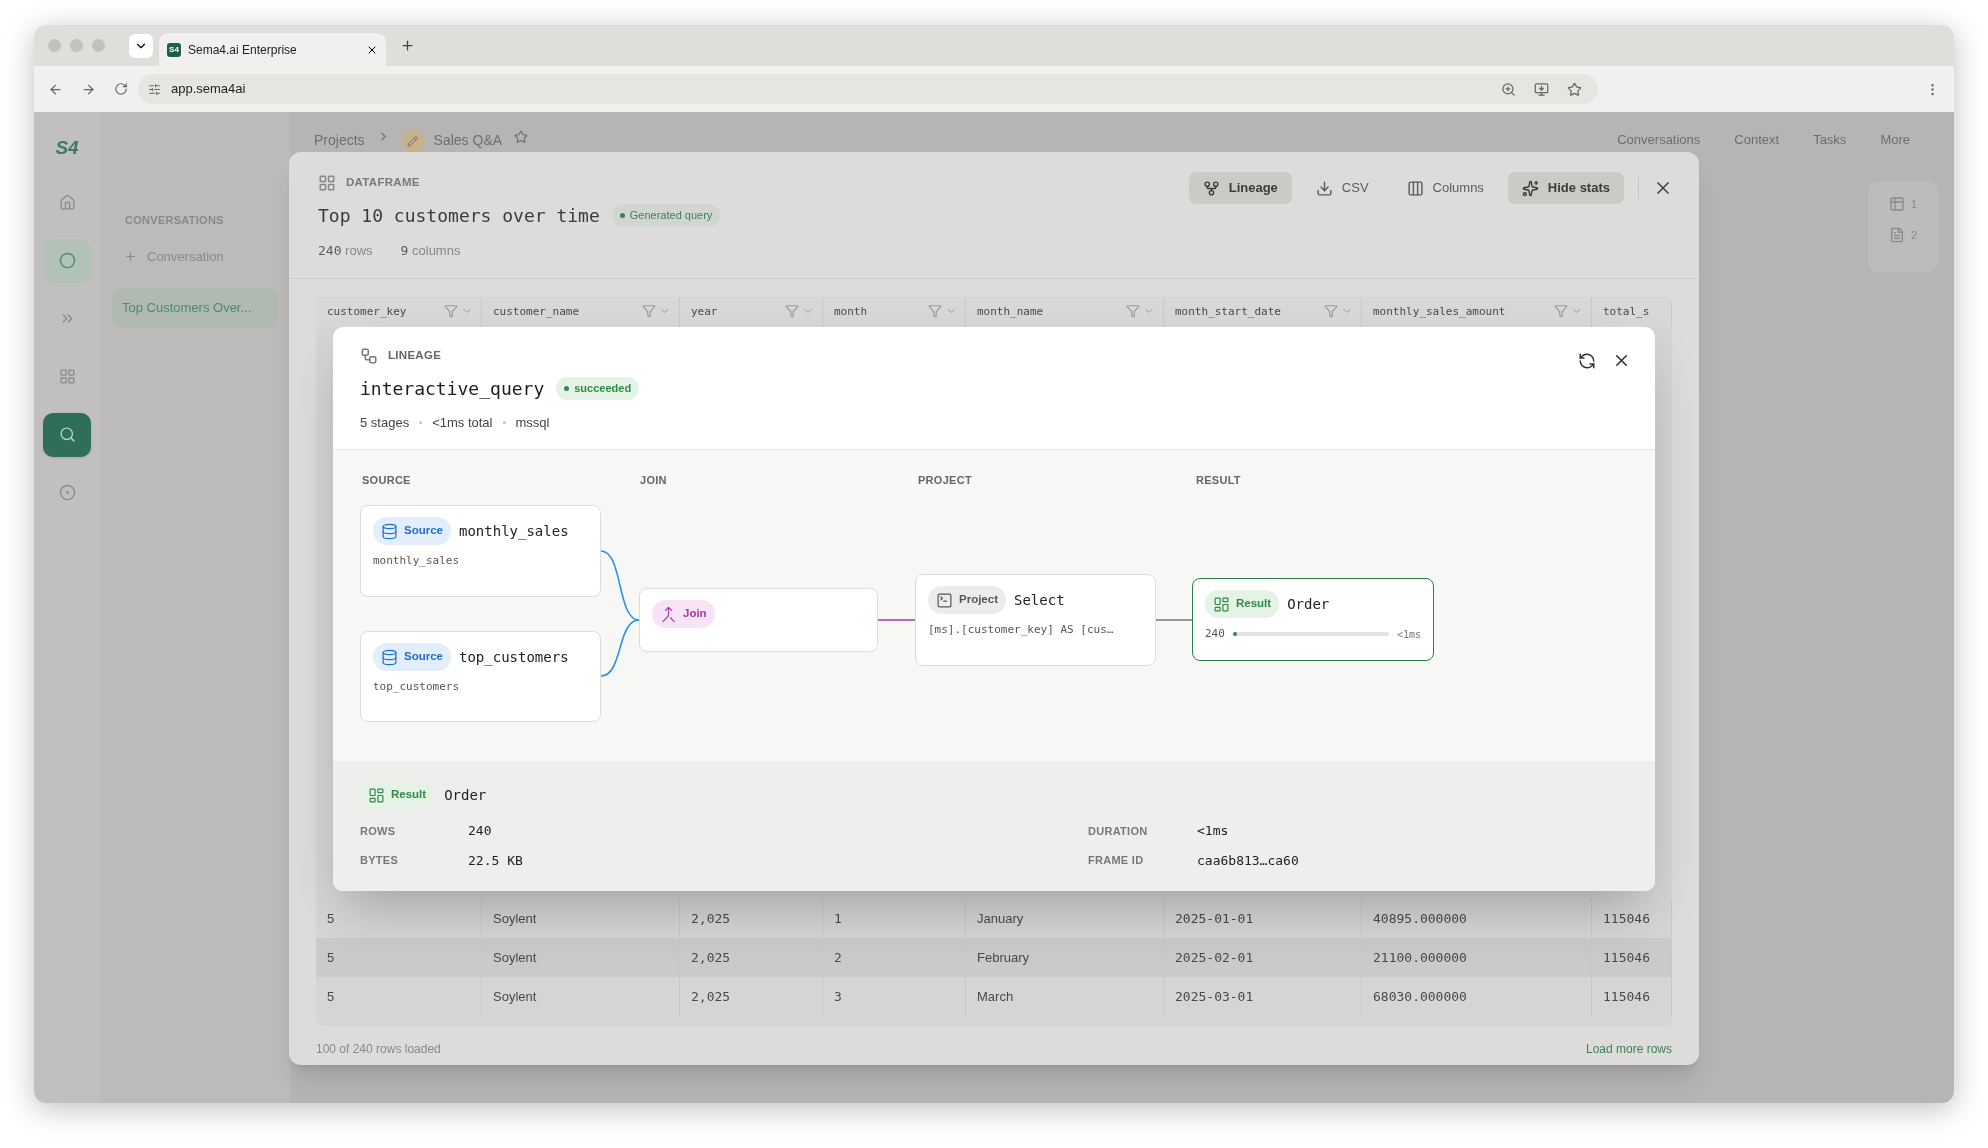  Describe the element at coordinates (1324, 188) in the screenshot. I see `download-icon` at that location.